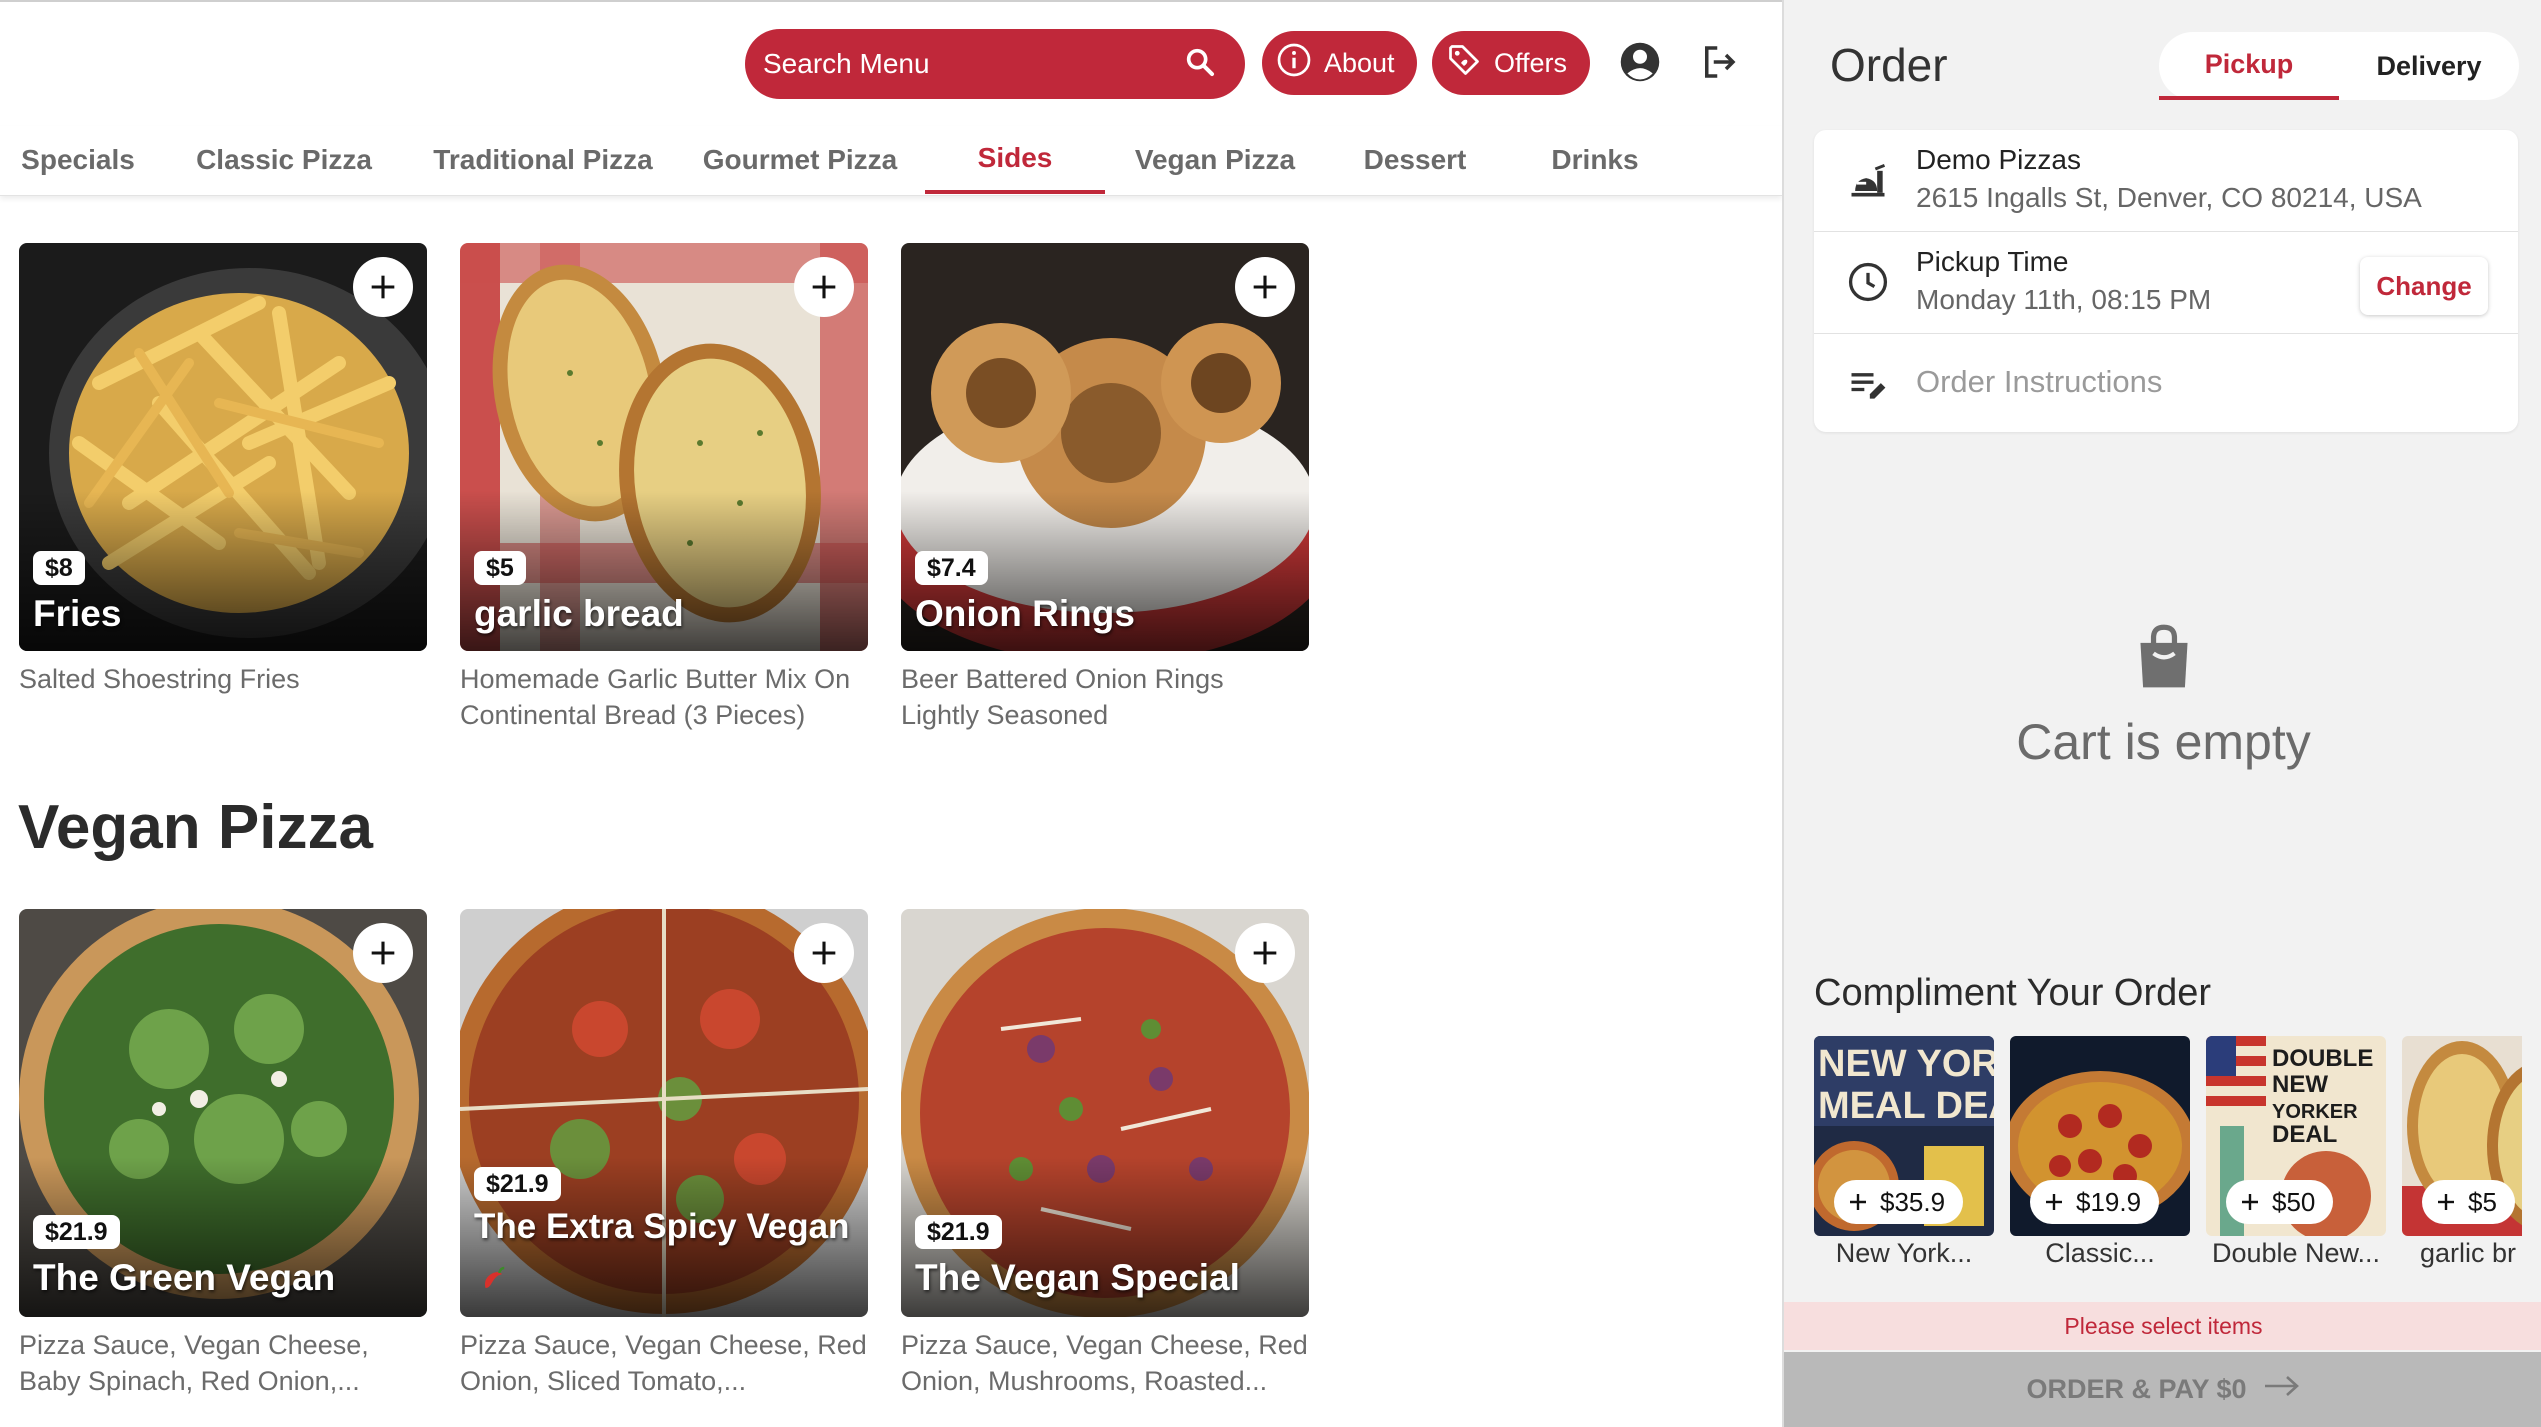 The width and height of the screenshot is (2541, 1427). I want to click on change-time-button: Change, so click(2424, 286).